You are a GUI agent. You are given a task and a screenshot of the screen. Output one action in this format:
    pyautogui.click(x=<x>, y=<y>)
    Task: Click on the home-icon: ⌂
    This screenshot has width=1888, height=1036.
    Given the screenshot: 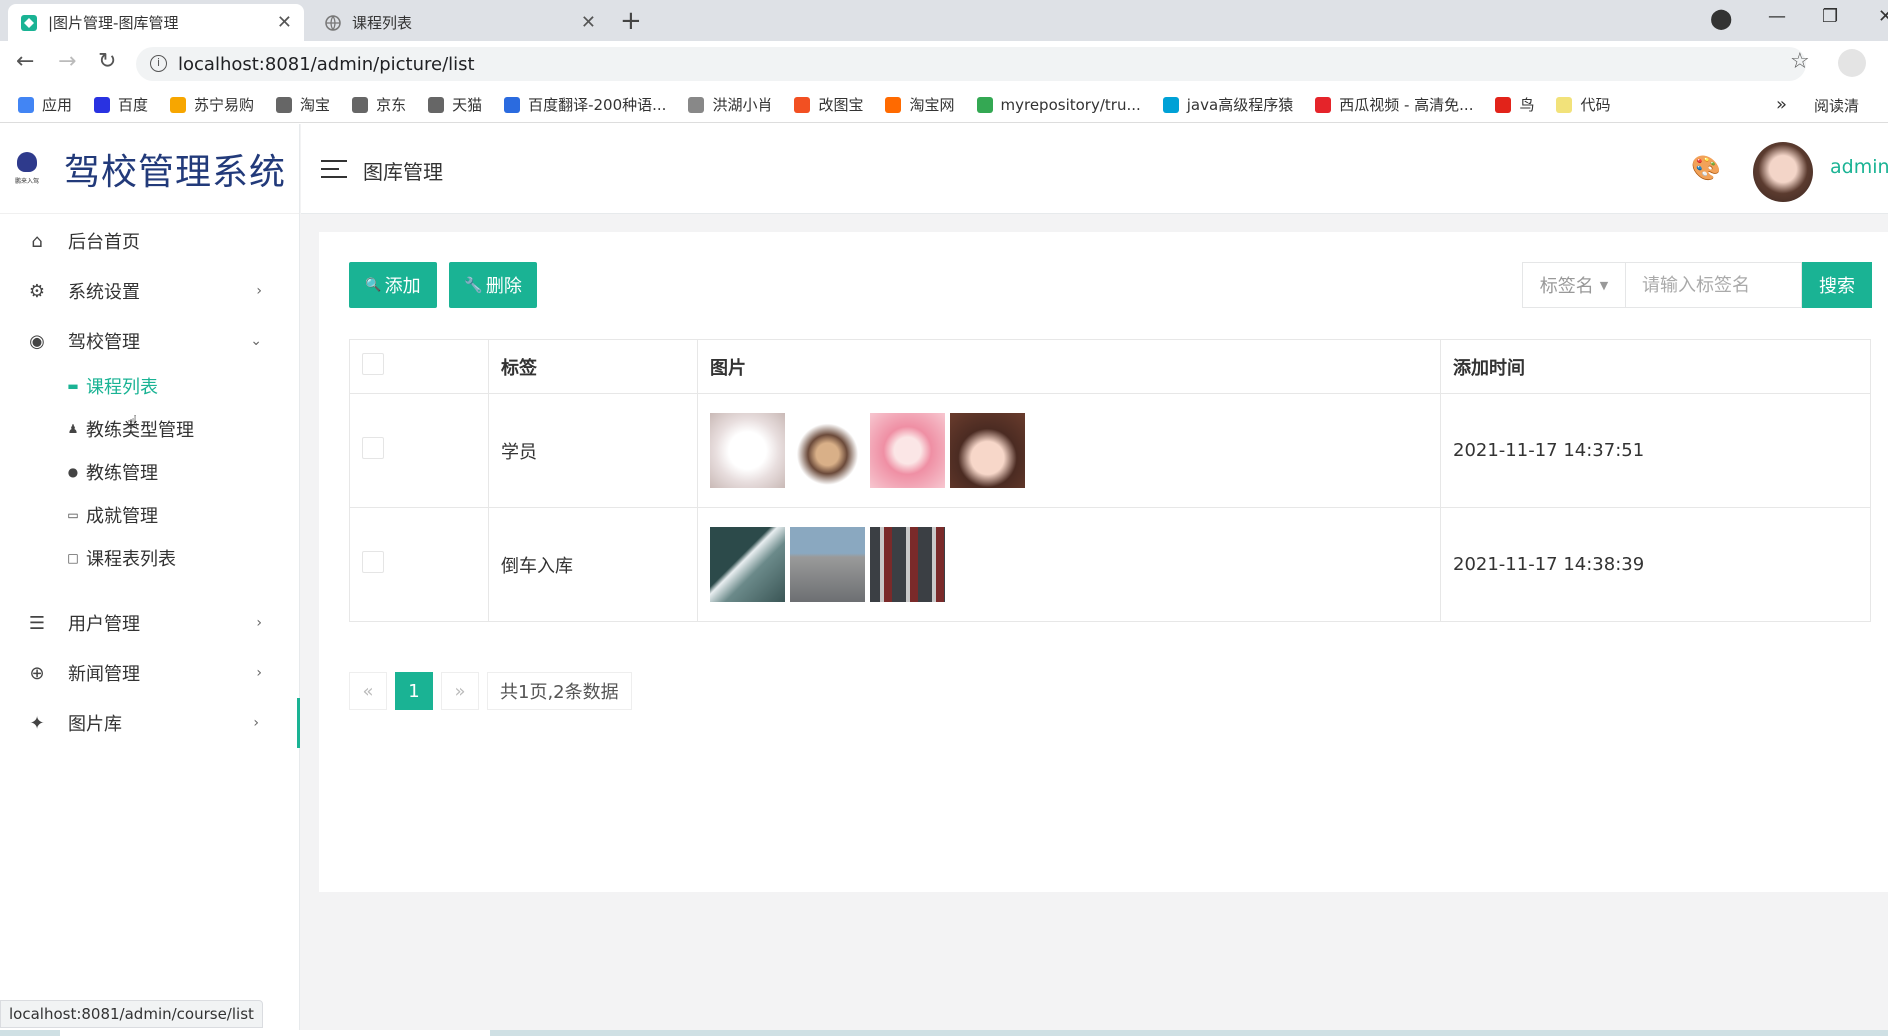 What is the action you would take?
    pyautogui.click(x=37, y=241)
    